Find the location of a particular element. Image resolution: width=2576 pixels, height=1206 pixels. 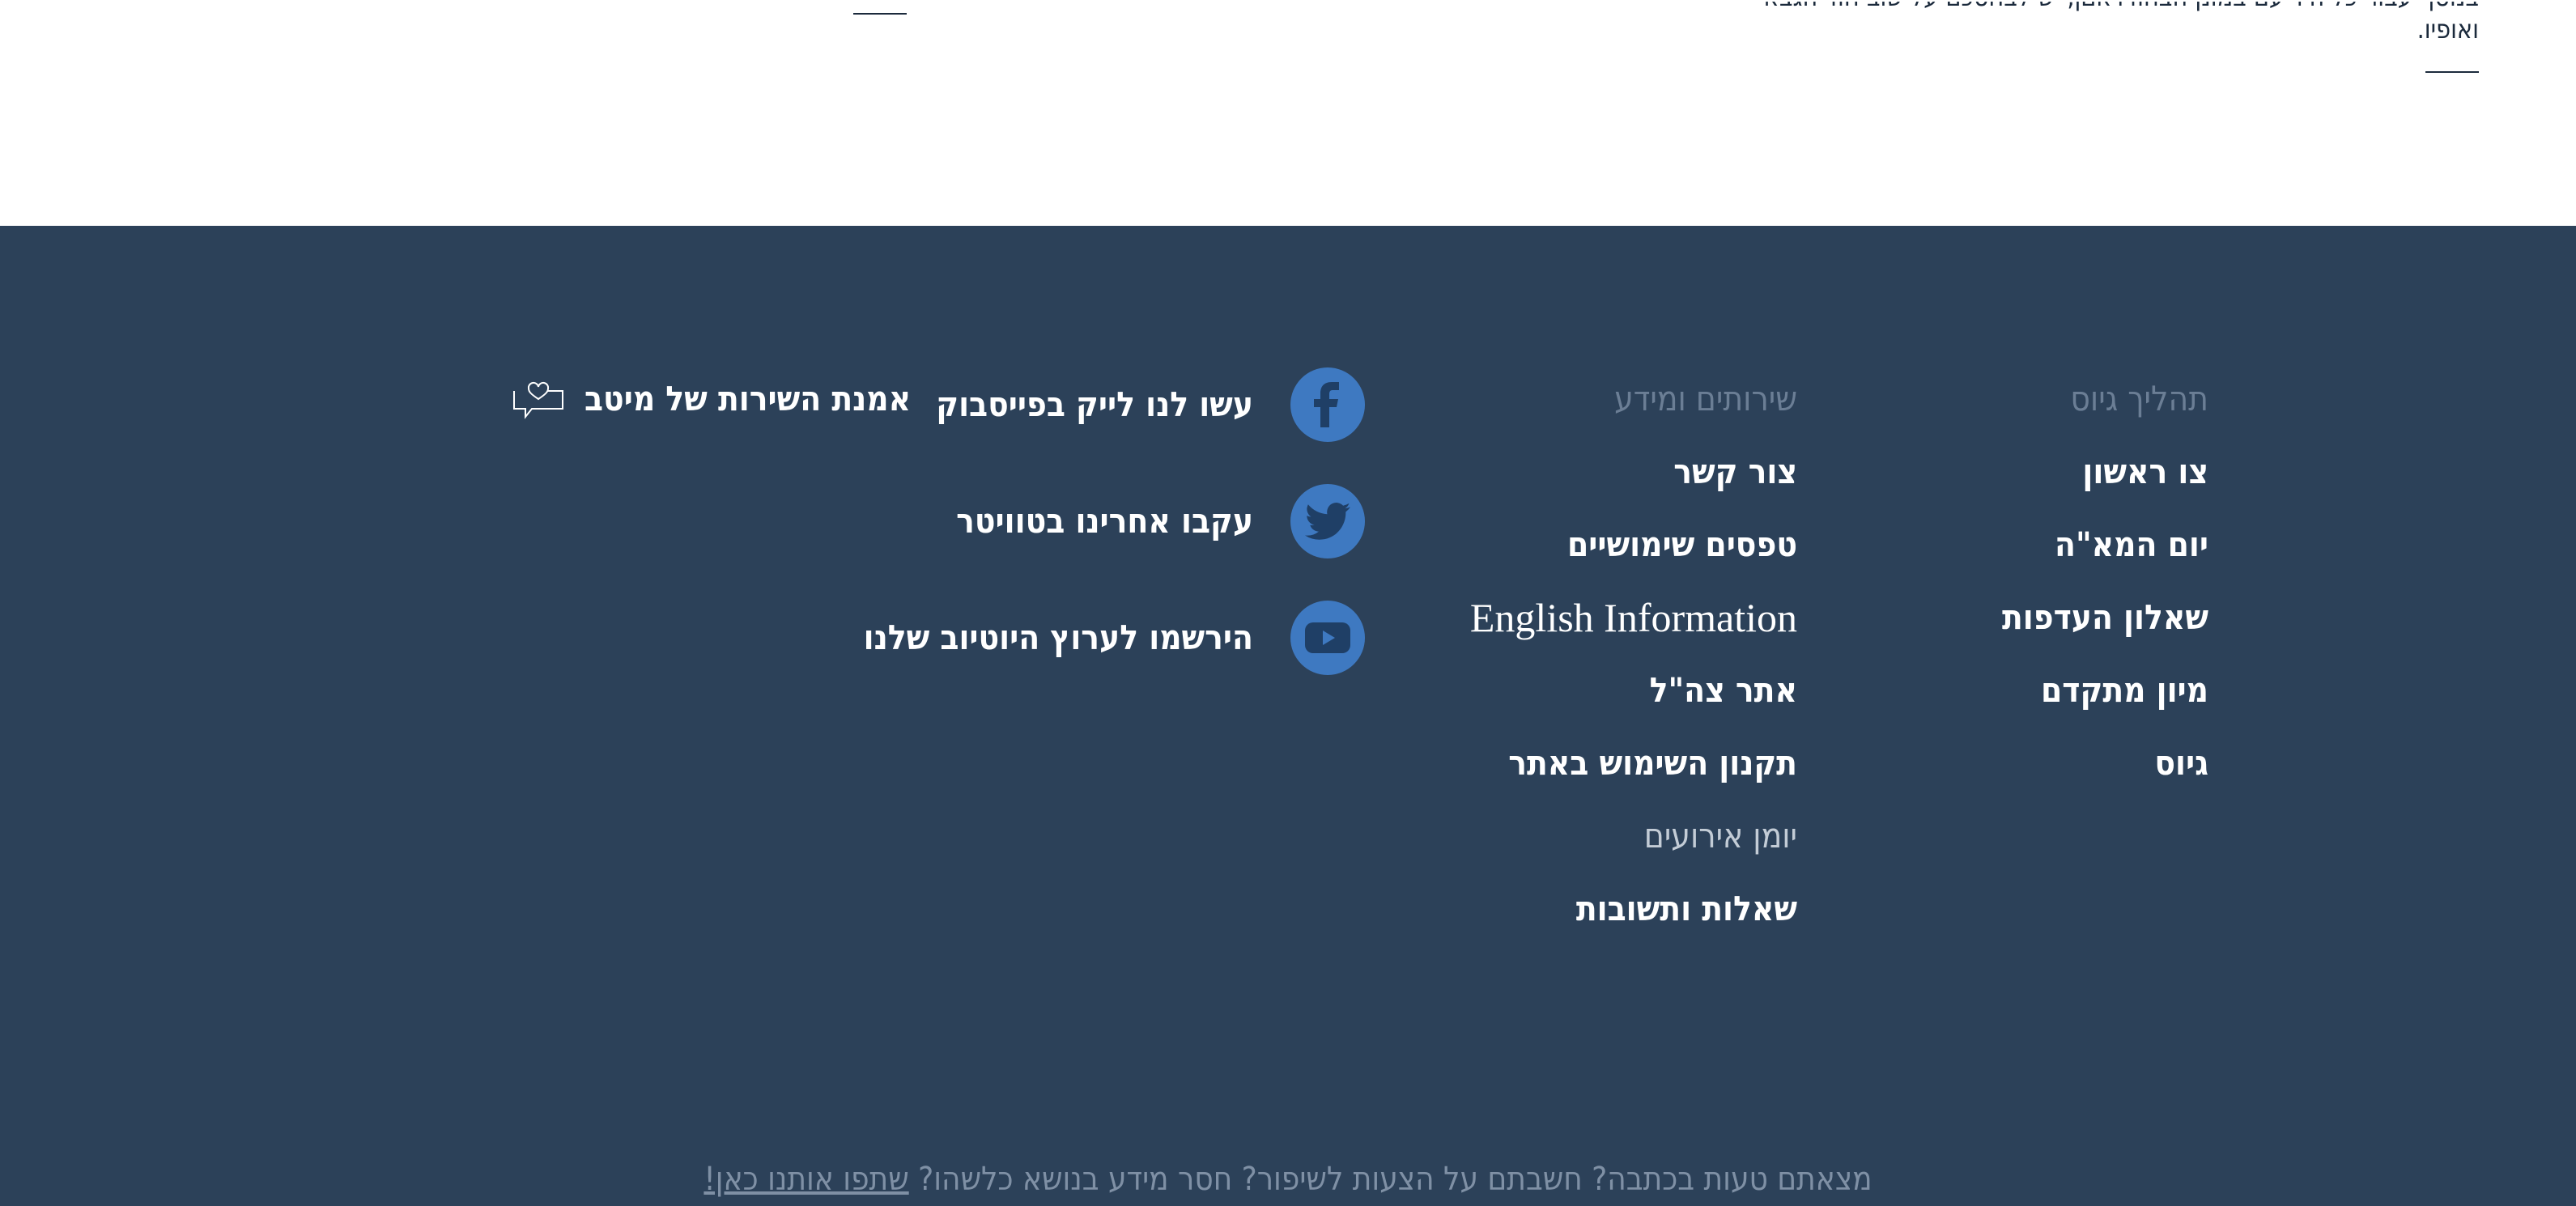

footer-link-advanced-screening: מיון מתקדם is located at coordinates (2105, 704).